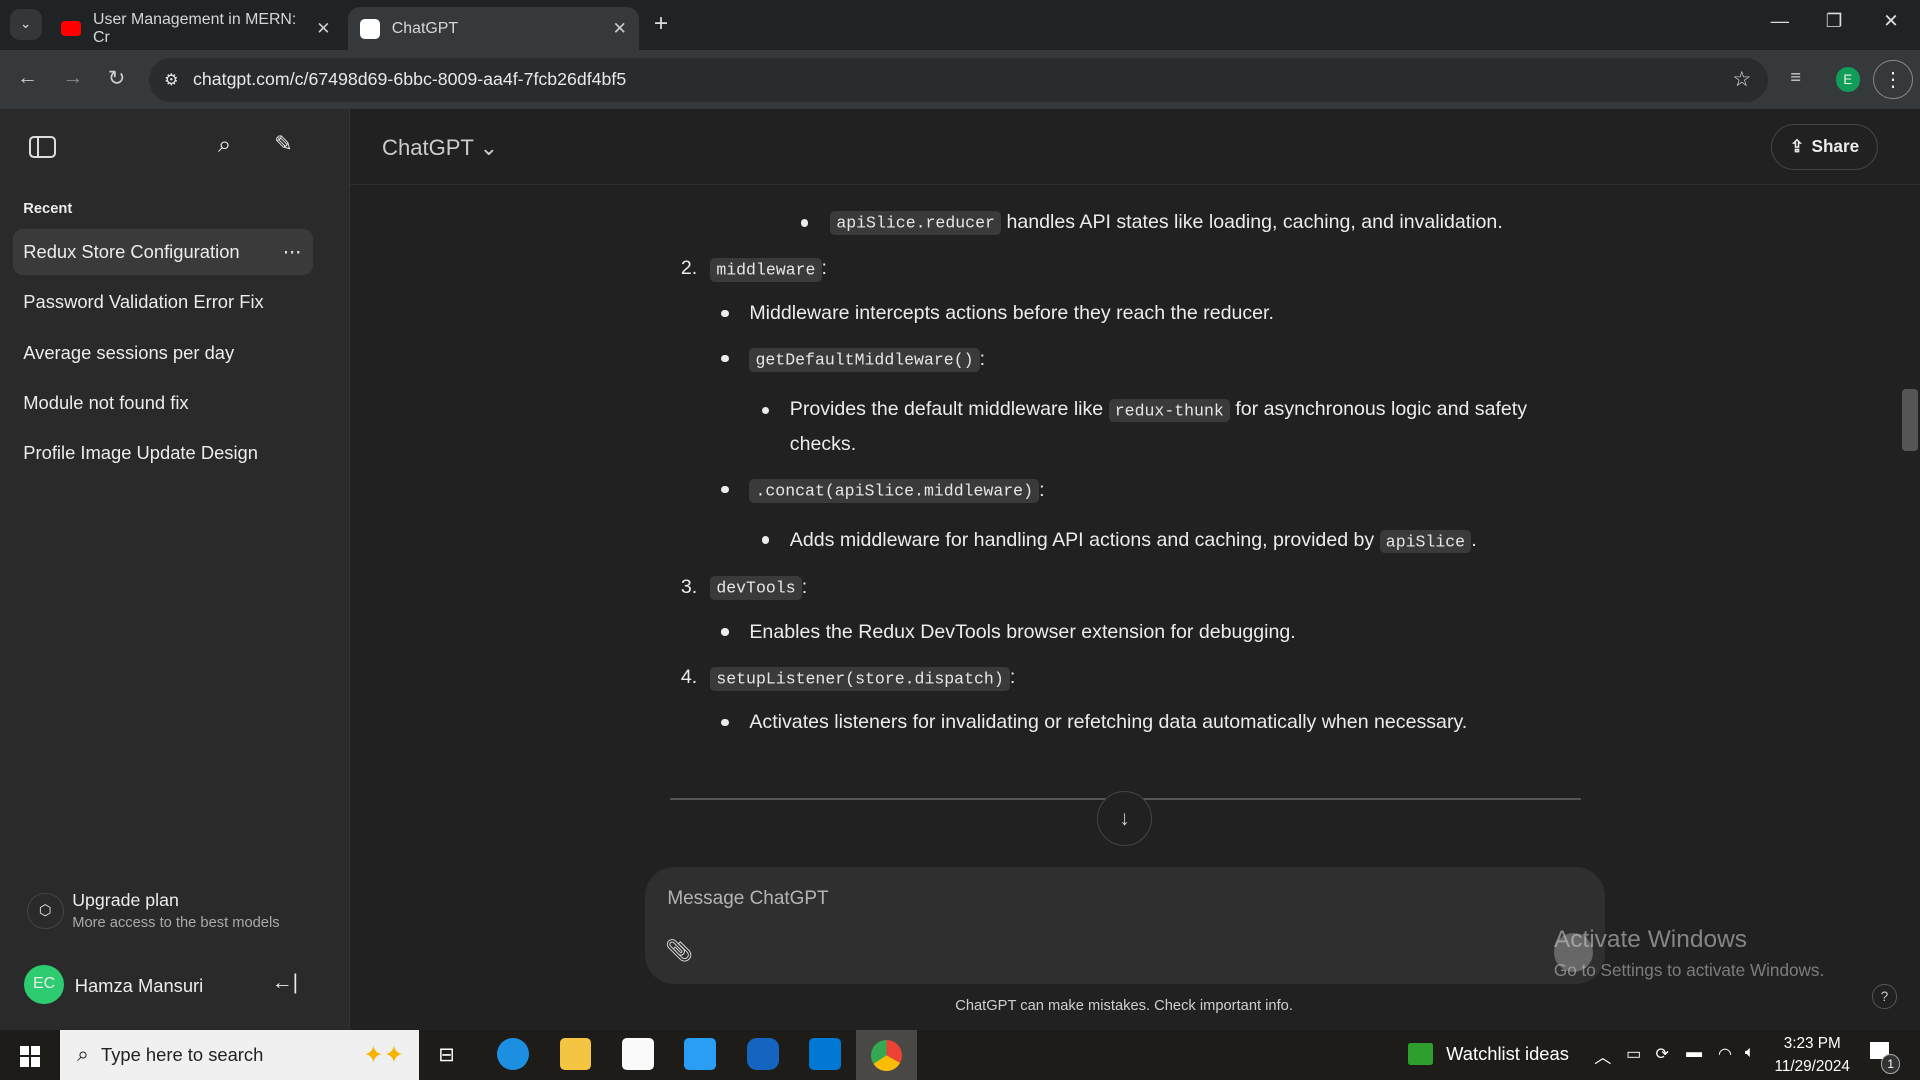 The image size is (1920, 1080). Describe the element at coordinates (72, 78) in the screenshot. I see `forward-icon: →` at that location.